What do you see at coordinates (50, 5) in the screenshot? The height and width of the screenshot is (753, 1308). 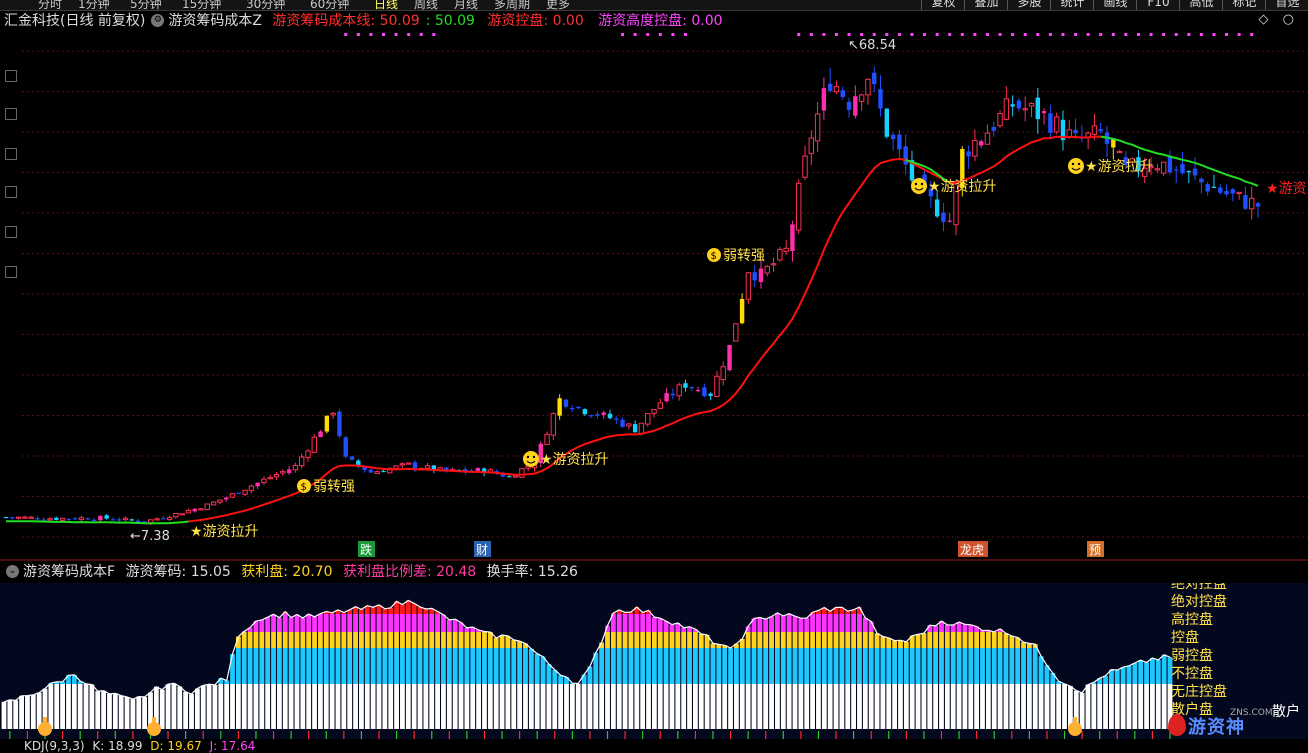 I see `period-tab: 分时` at bounding box center [50, 5].